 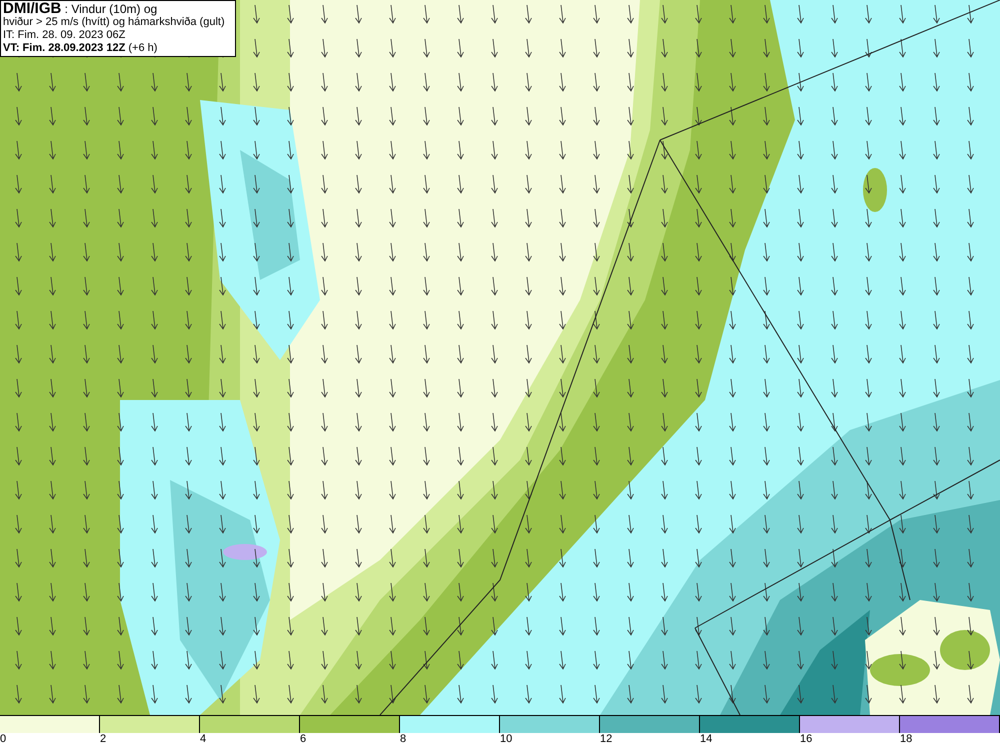 I want to click on legend-label: 6, so click(x=303, y=739).